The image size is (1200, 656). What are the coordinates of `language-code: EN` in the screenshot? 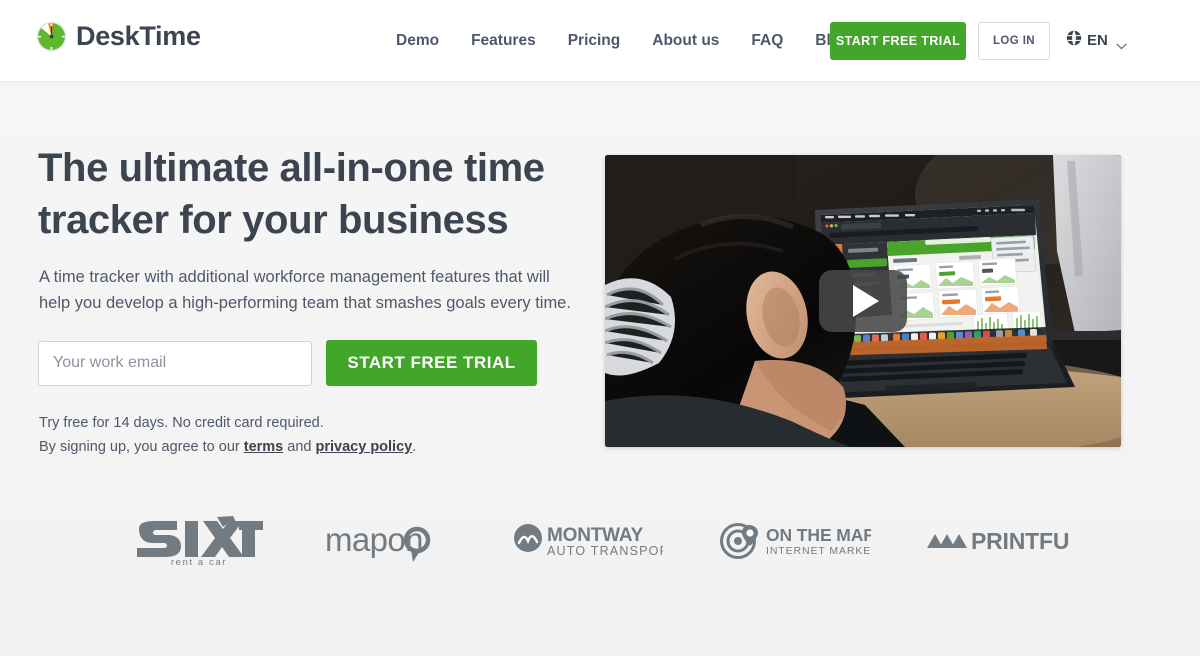 It's located at (1097, 40).